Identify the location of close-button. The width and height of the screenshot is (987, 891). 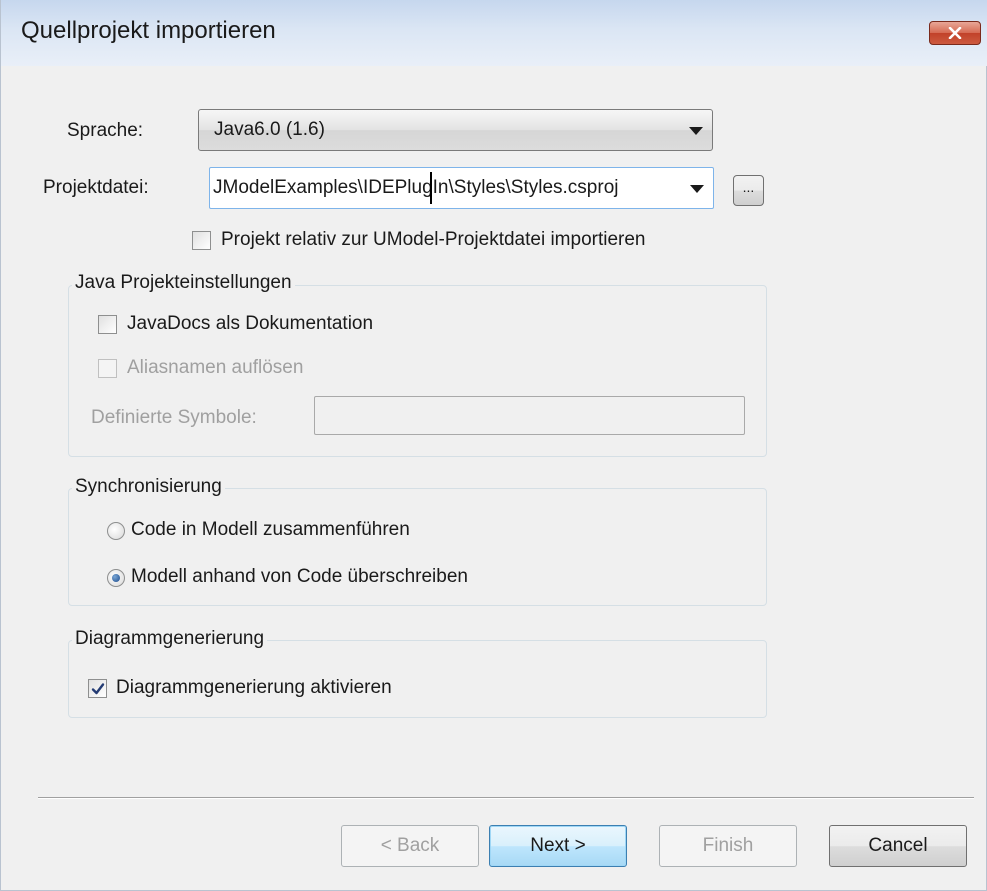
(955, 33).